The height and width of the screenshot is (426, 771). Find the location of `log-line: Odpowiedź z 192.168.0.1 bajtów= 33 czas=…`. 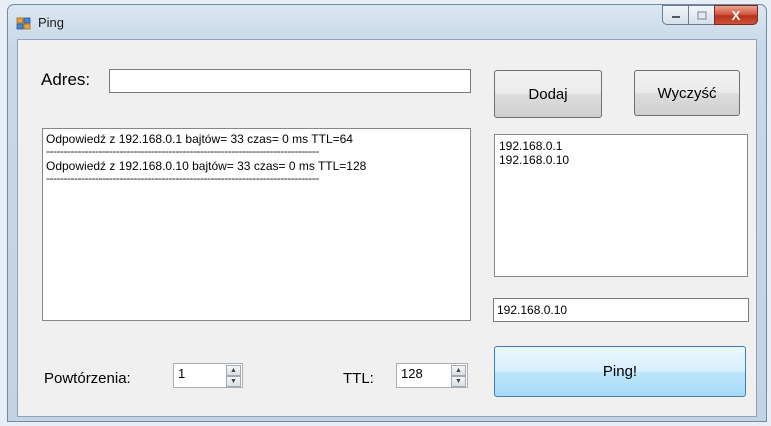

log-line: Odpowiedź z 192.168.0.1 bajtów= 33 czas=… is located at coordinates (199, 139).